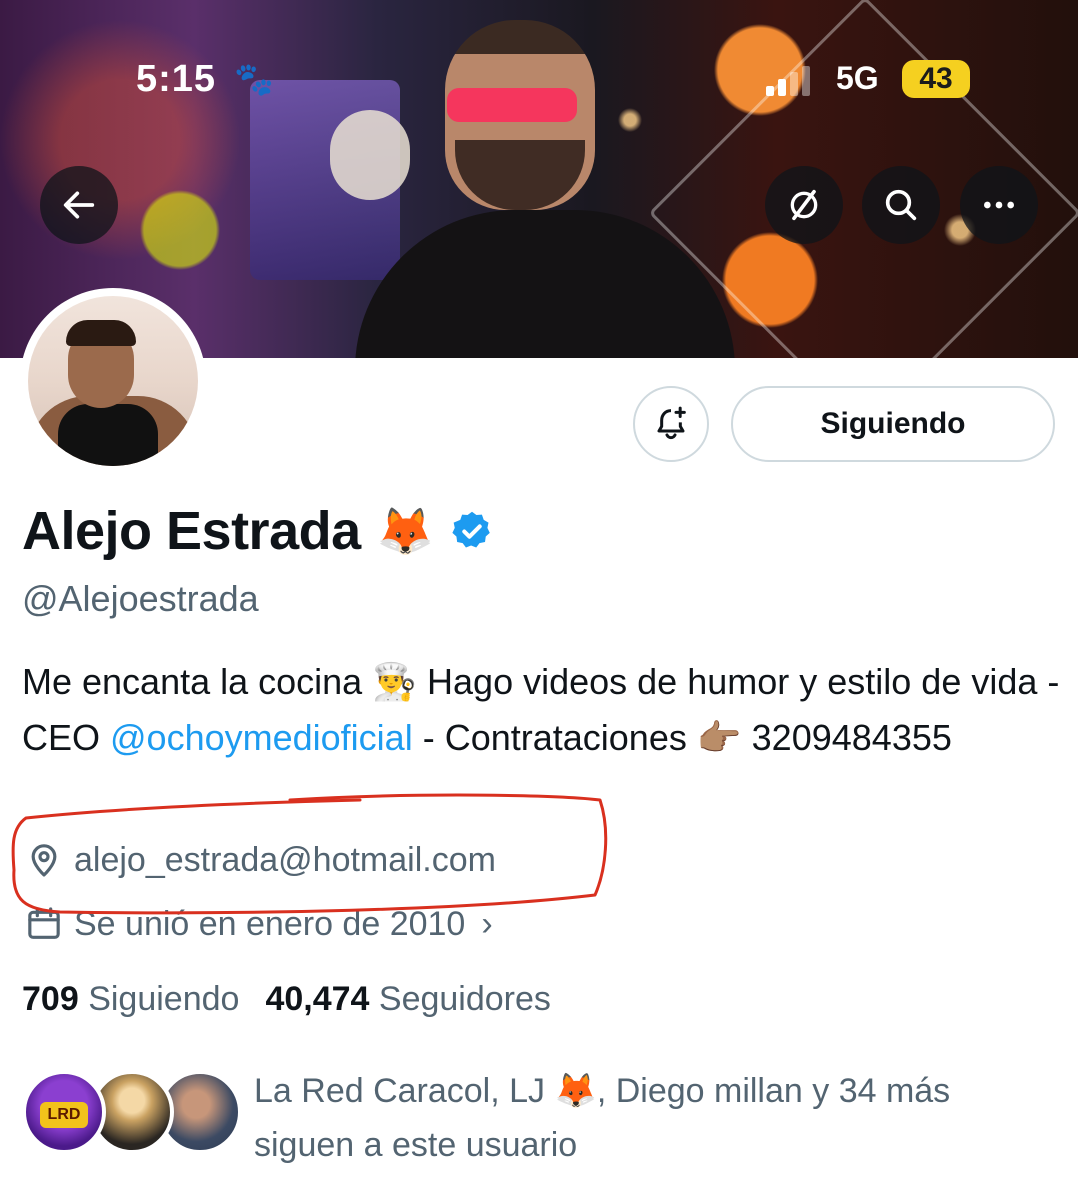 The width and height of the screenshot is (1078, 1200). I want to click on search-button, so click(901, 205).